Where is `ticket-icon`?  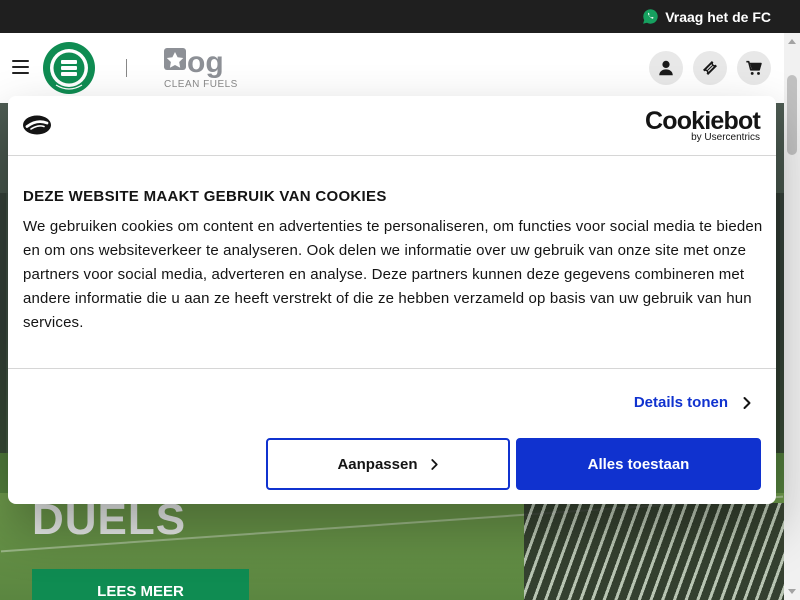
ticket-icon is located at coordinates (710, 68).